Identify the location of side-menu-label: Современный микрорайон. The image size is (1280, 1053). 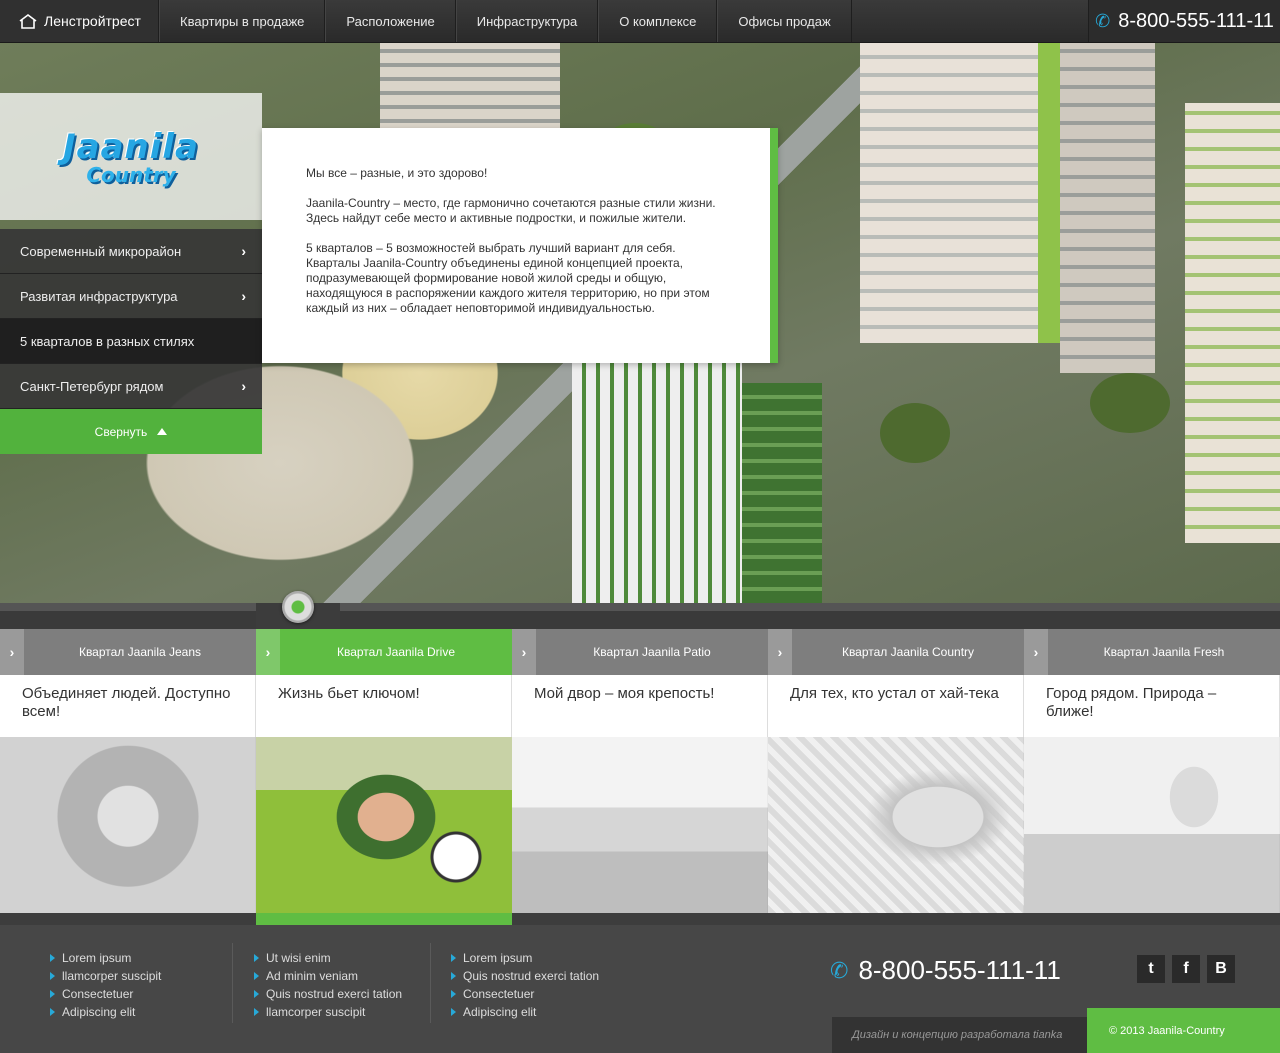
(101, 251).